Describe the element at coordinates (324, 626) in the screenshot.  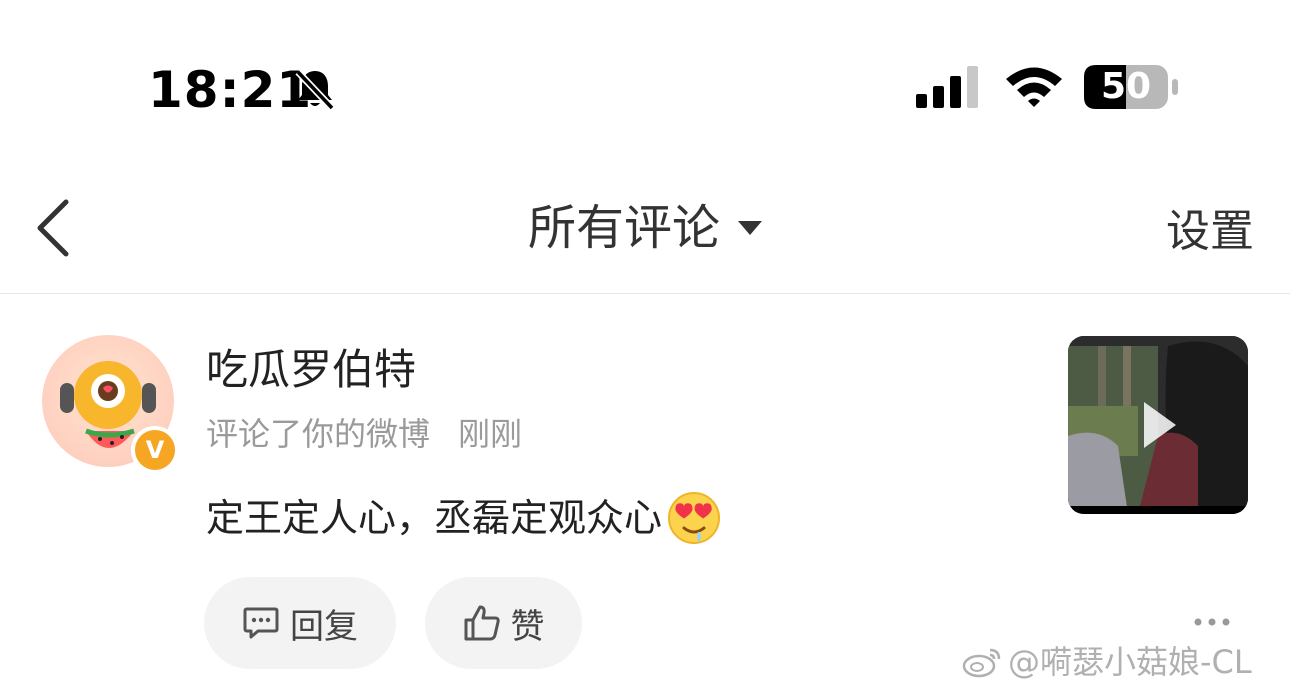
I see `reply-label: 回复` at that location.